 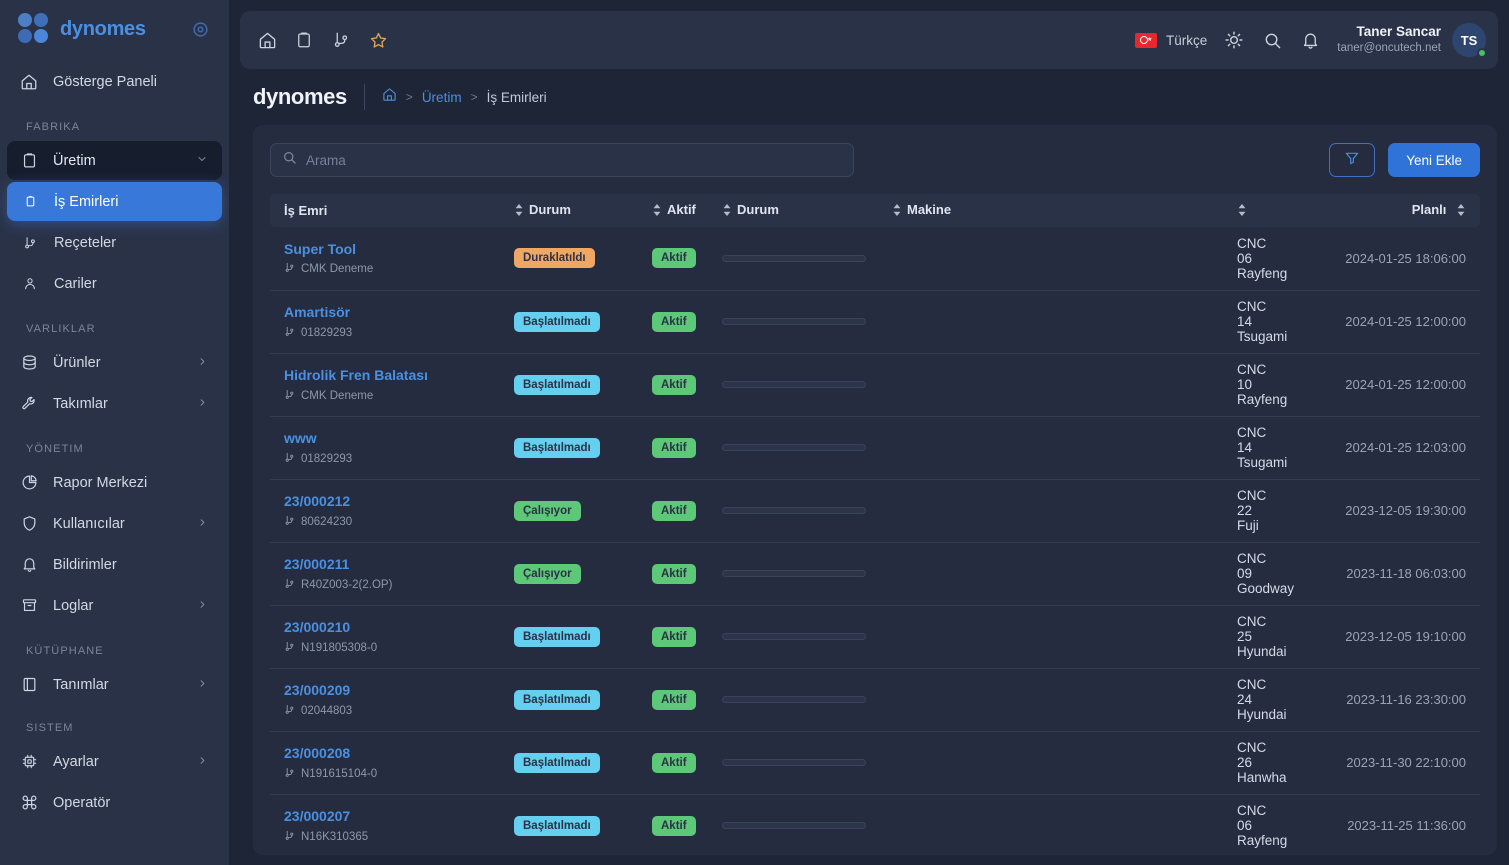 What do you see at coordinates (200, 29) in the screenshot?
I see `target-icon` at bounding box center [200, 29].